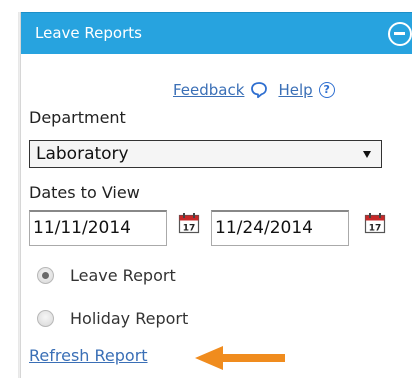 The image size is (412, 378). What do you see at coordinates (375, 229) in the screenshot?
I see `end-calendar-day: 17` at bounding box center [375, 229].